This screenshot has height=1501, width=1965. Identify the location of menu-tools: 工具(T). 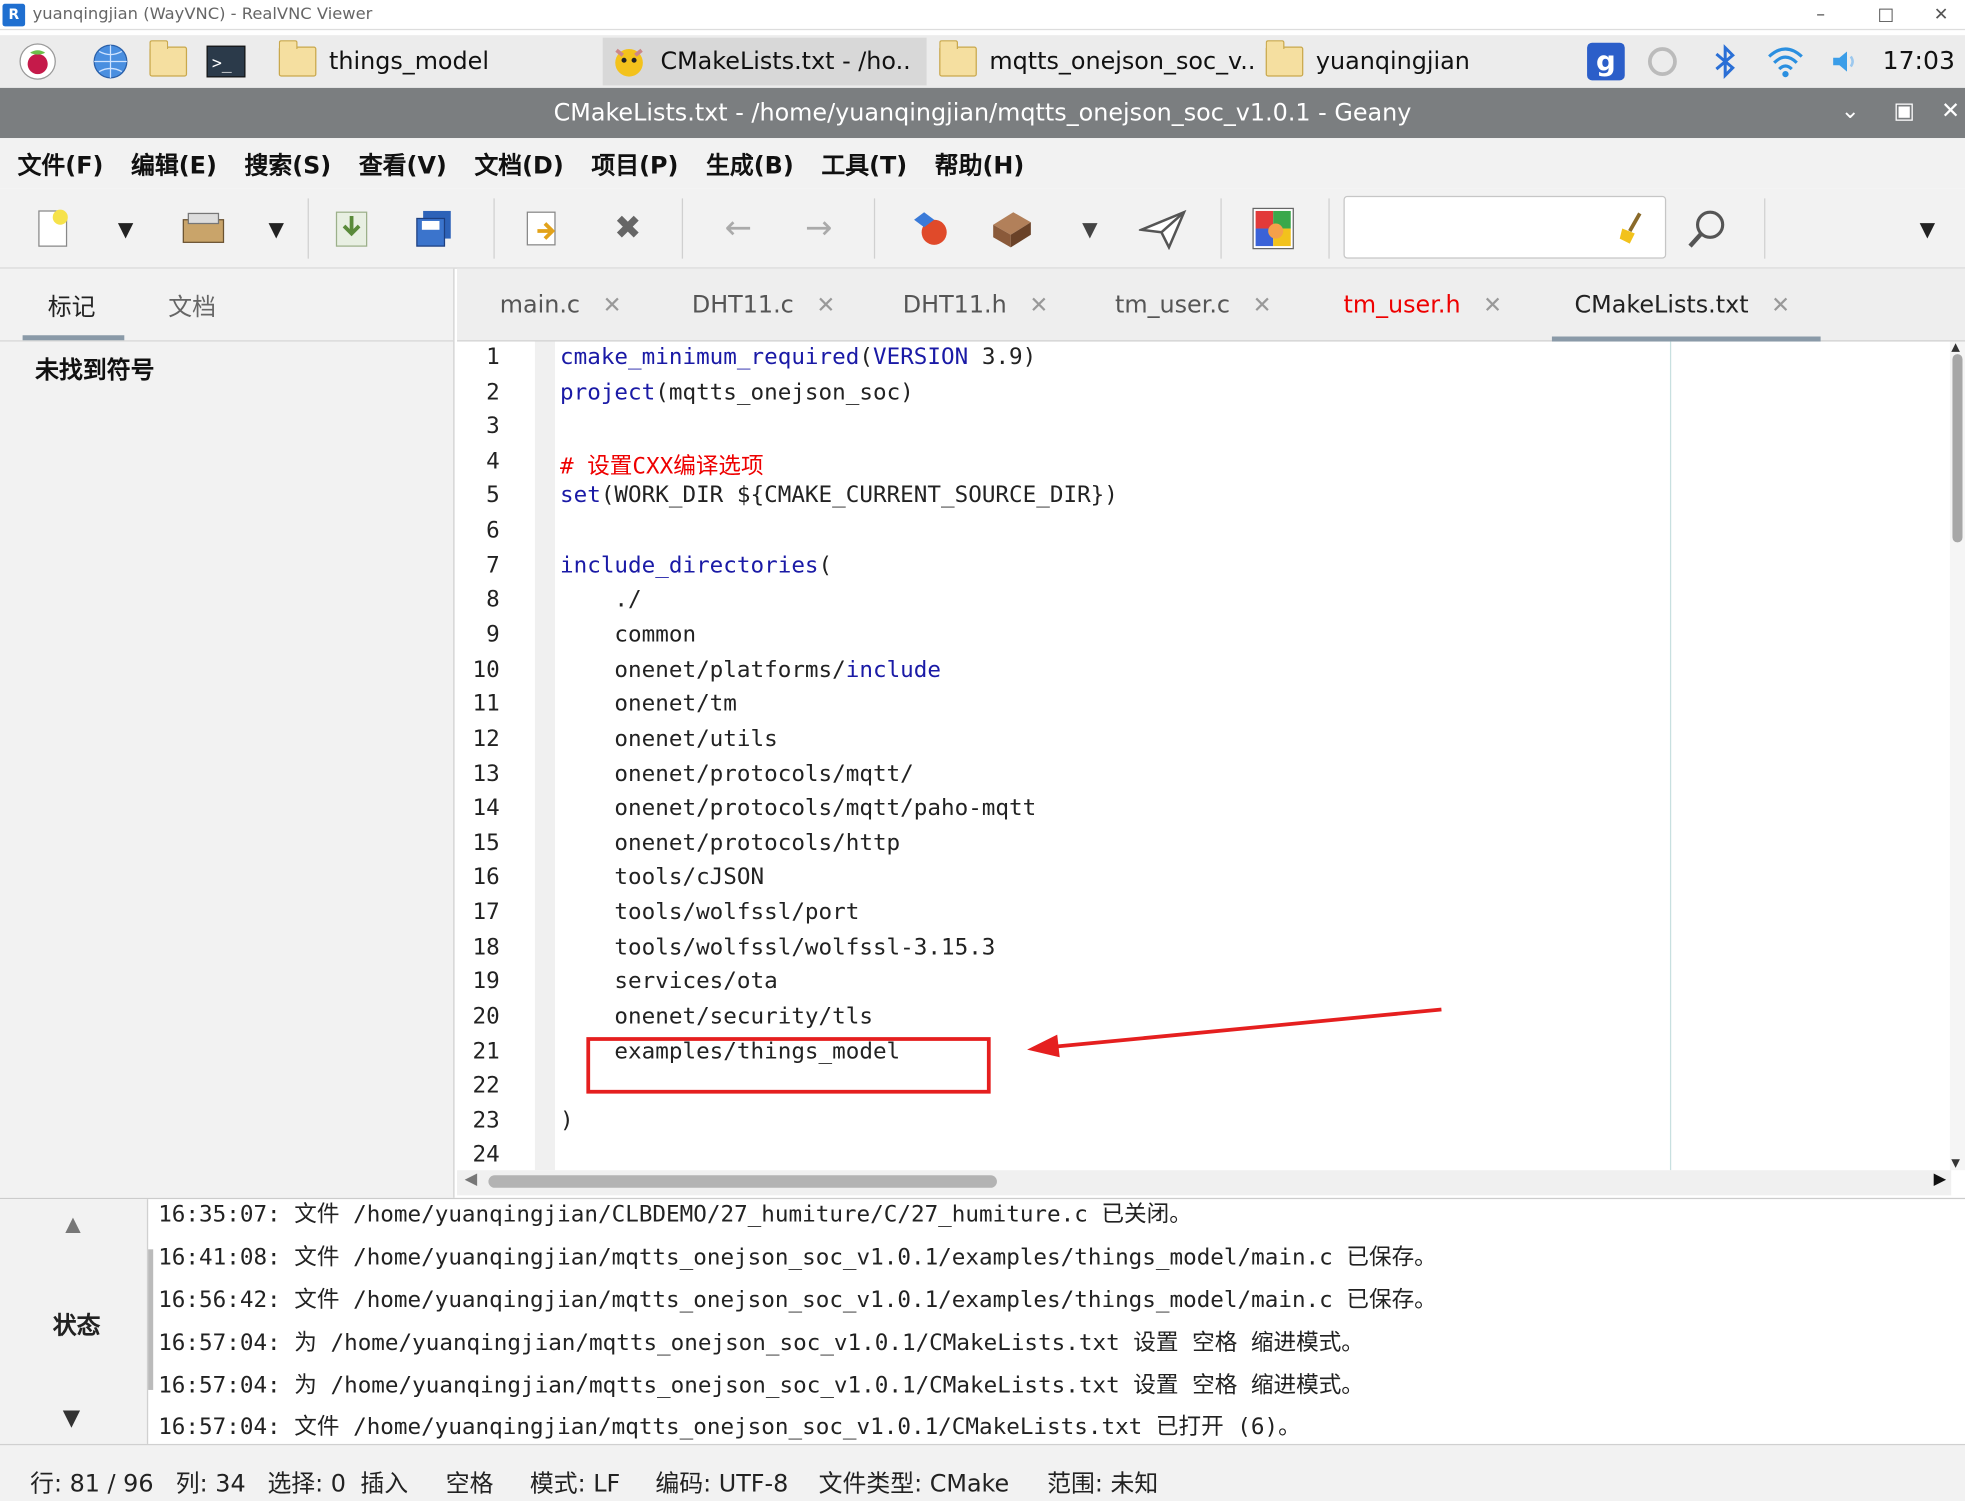
(864, 163).